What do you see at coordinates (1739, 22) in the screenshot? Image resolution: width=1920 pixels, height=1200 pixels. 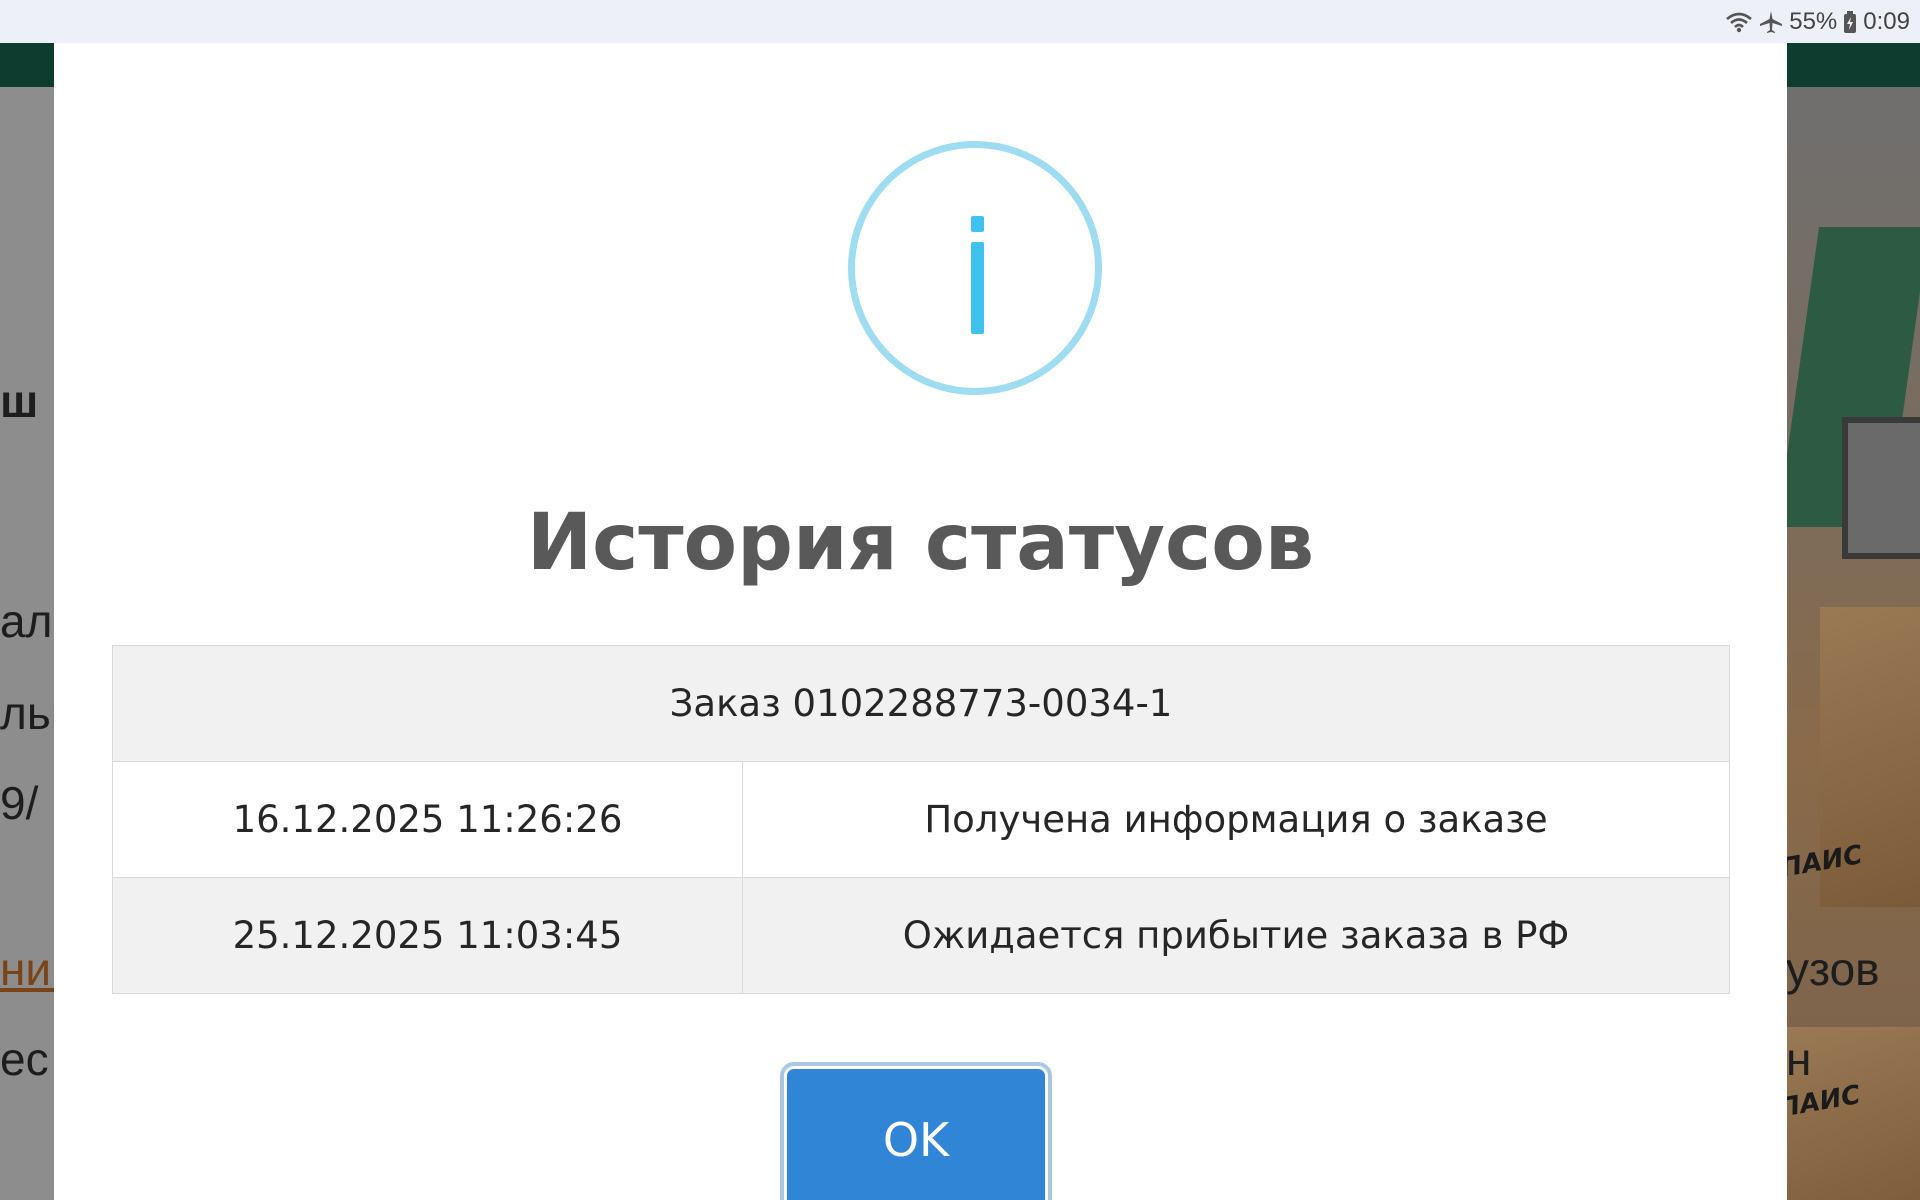 I see `wifi-icon` at bounding box center [1739, 22].